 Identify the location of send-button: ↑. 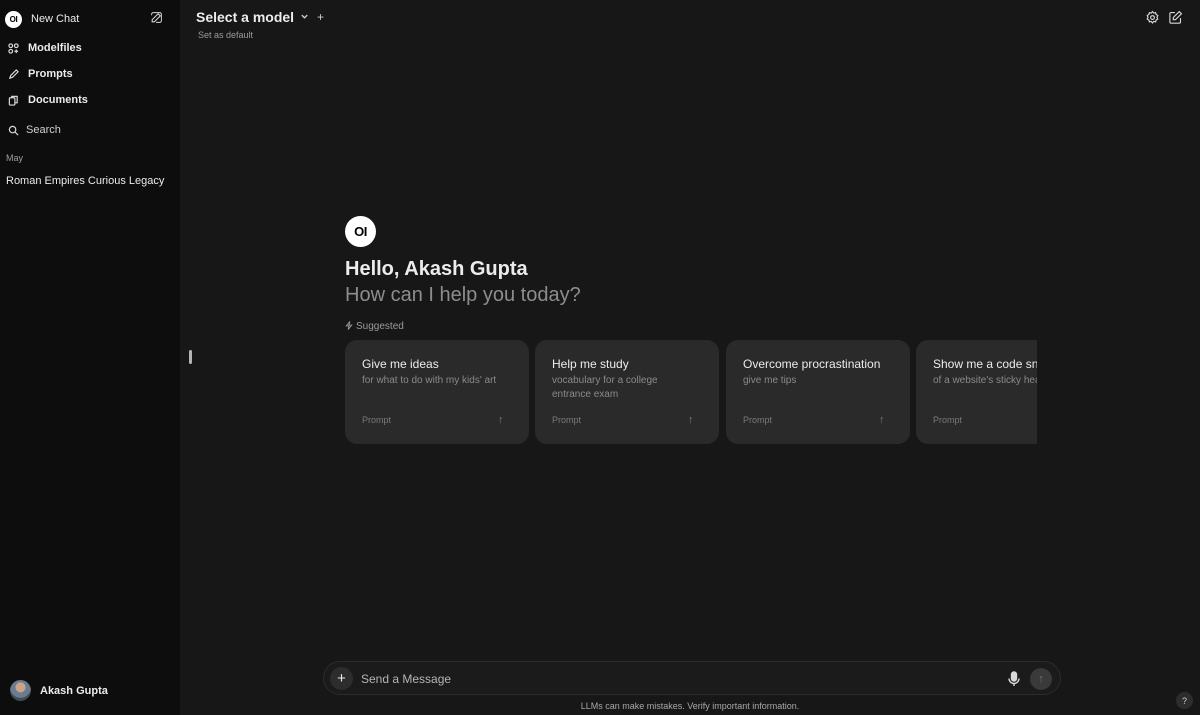
(1041, 679).